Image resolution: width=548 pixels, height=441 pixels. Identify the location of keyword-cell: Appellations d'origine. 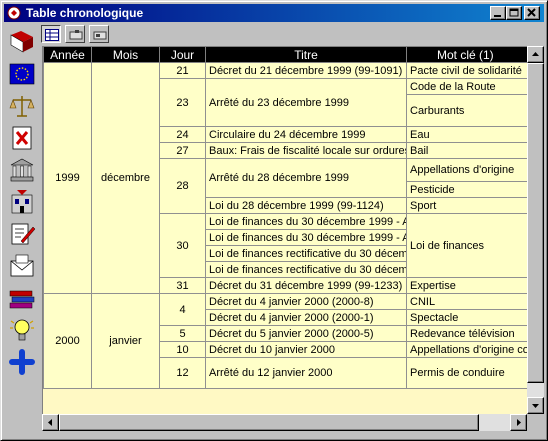
(466, 170).